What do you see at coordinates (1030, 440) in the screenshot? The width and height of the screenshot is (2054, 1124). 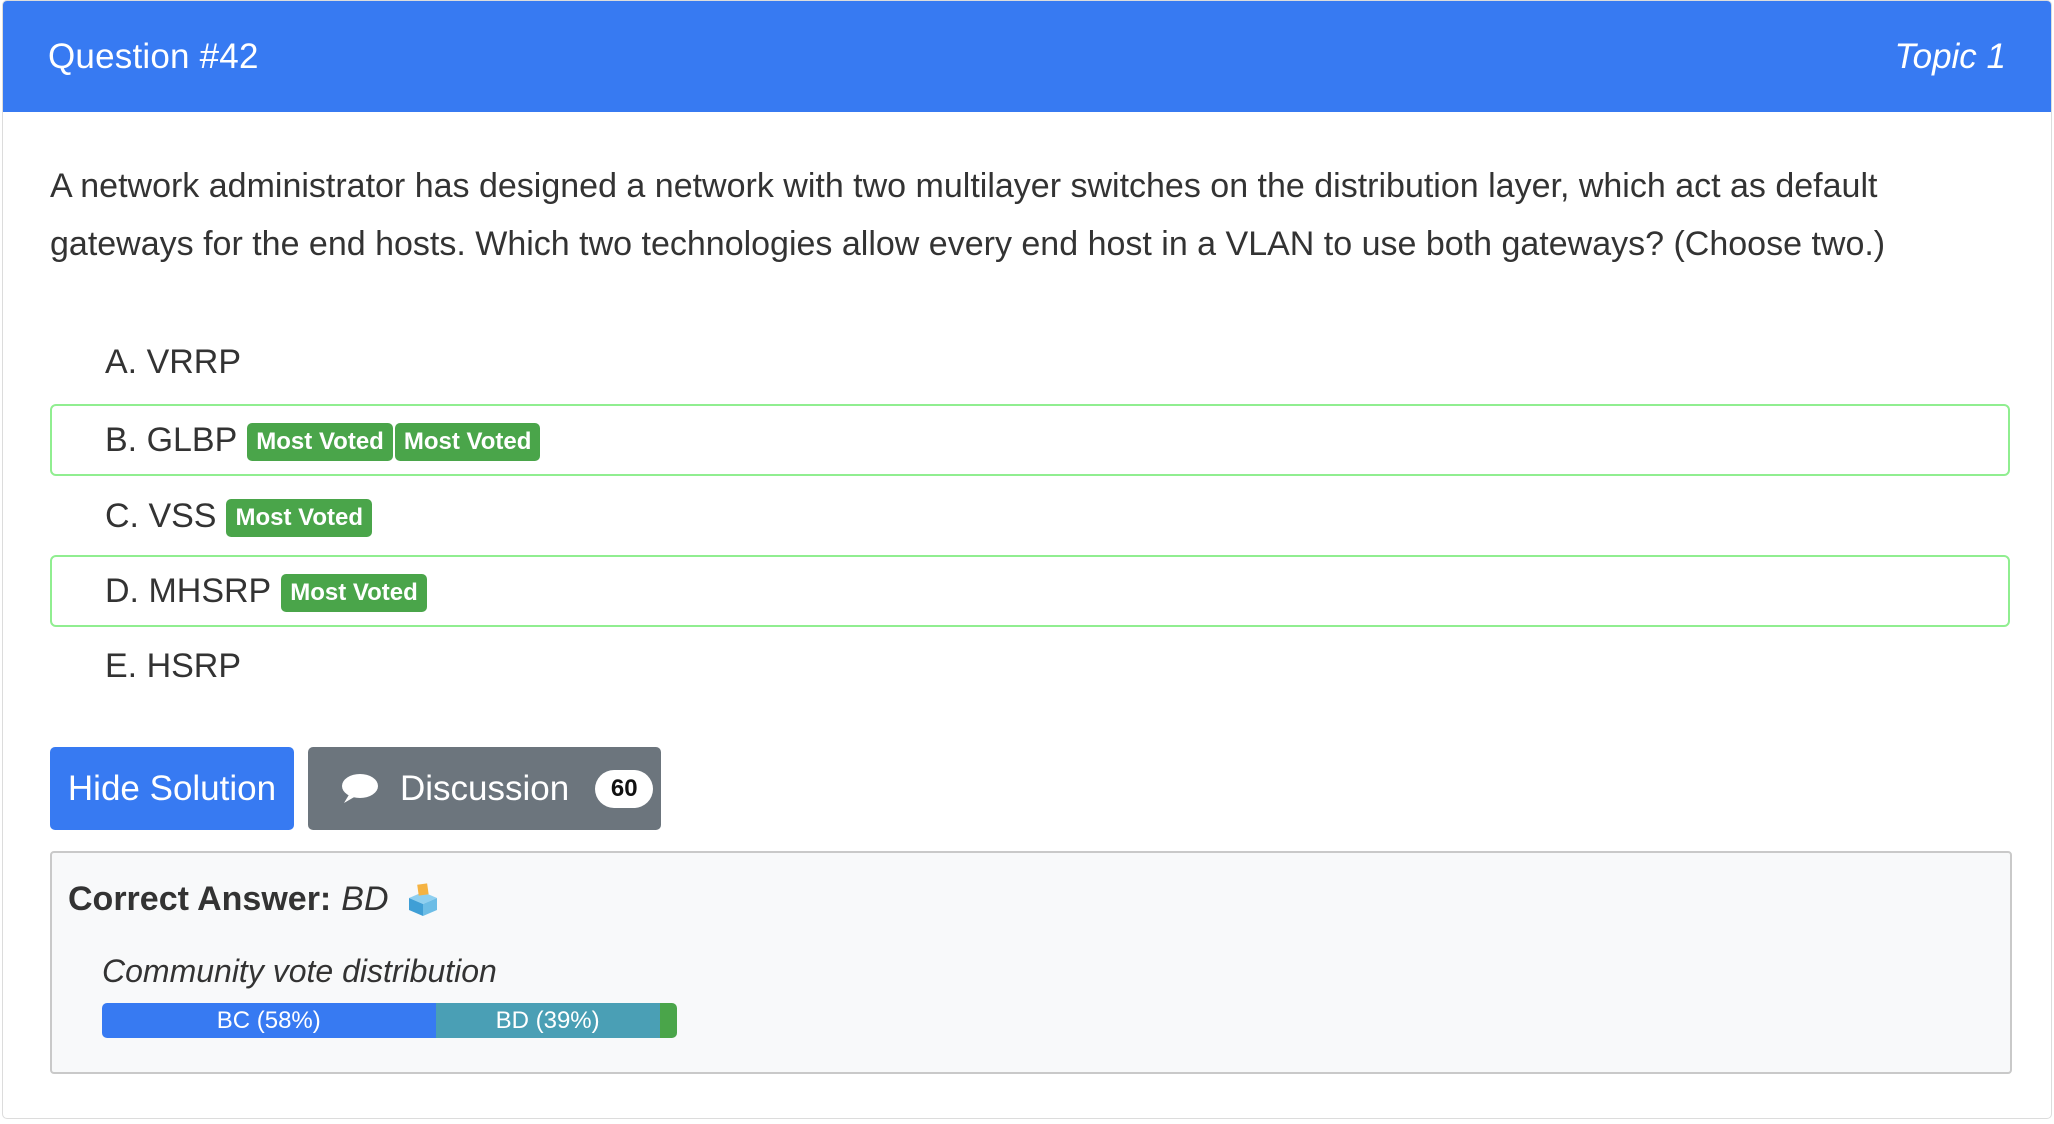 I see `choice-b: B. GLBP Most Voted Most Voted` at bounding box center [1030, 440].